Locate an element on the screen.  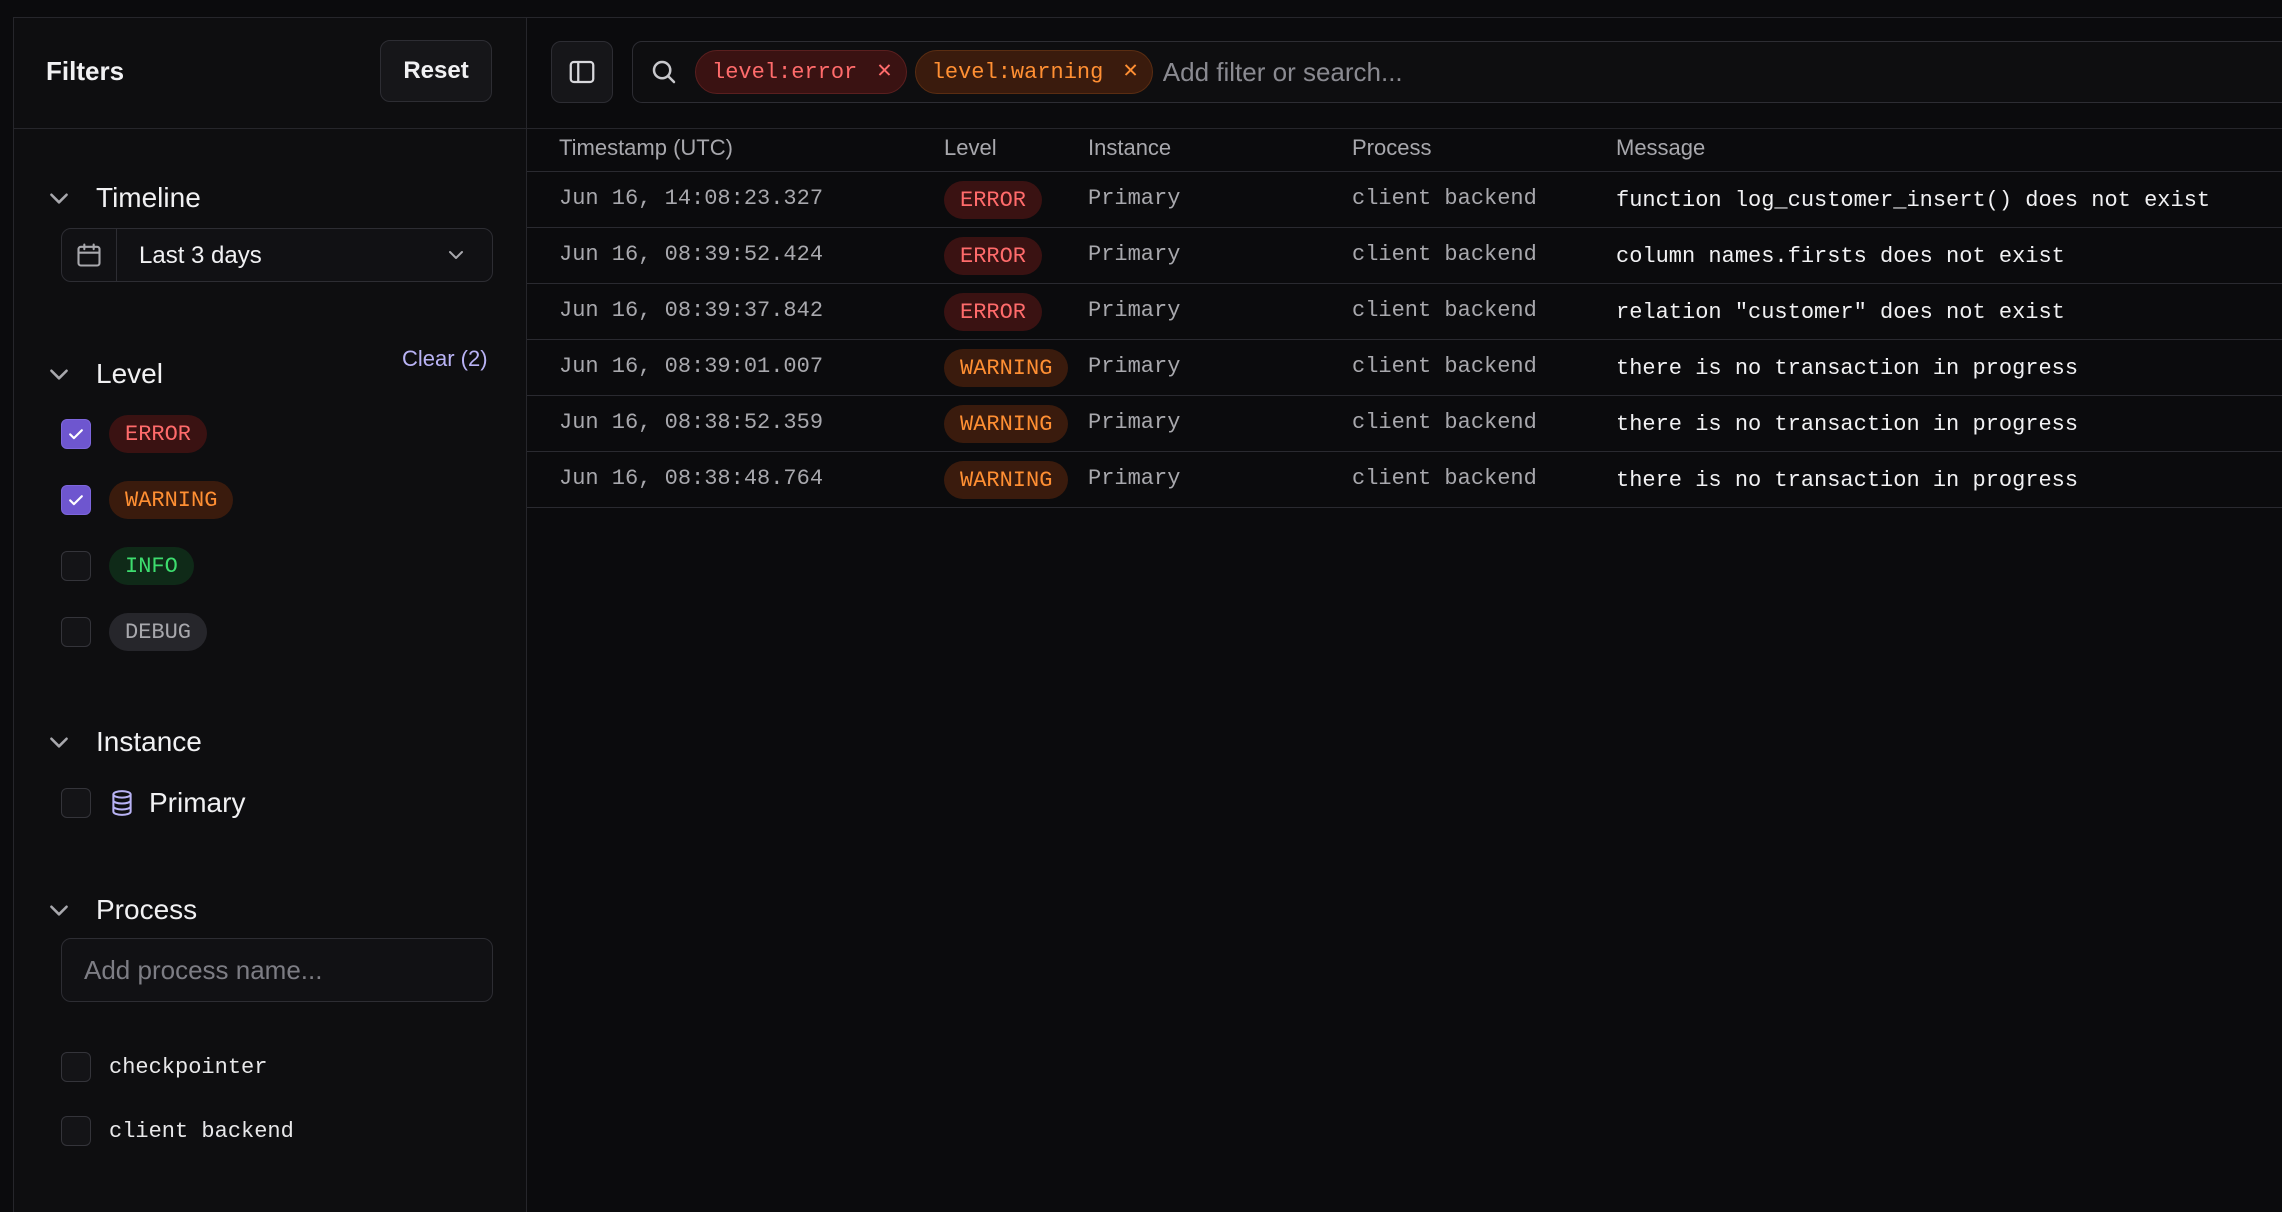
process-label: checkpointer is located at coordinates (188, 1067).